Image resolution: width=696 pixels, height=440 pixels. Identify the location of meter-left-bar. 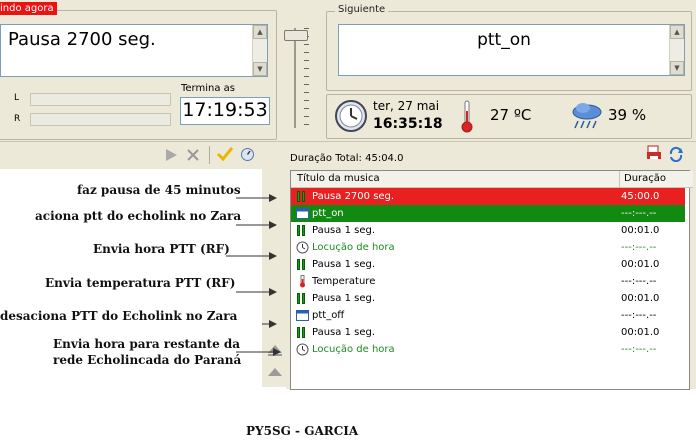
(100, 99).